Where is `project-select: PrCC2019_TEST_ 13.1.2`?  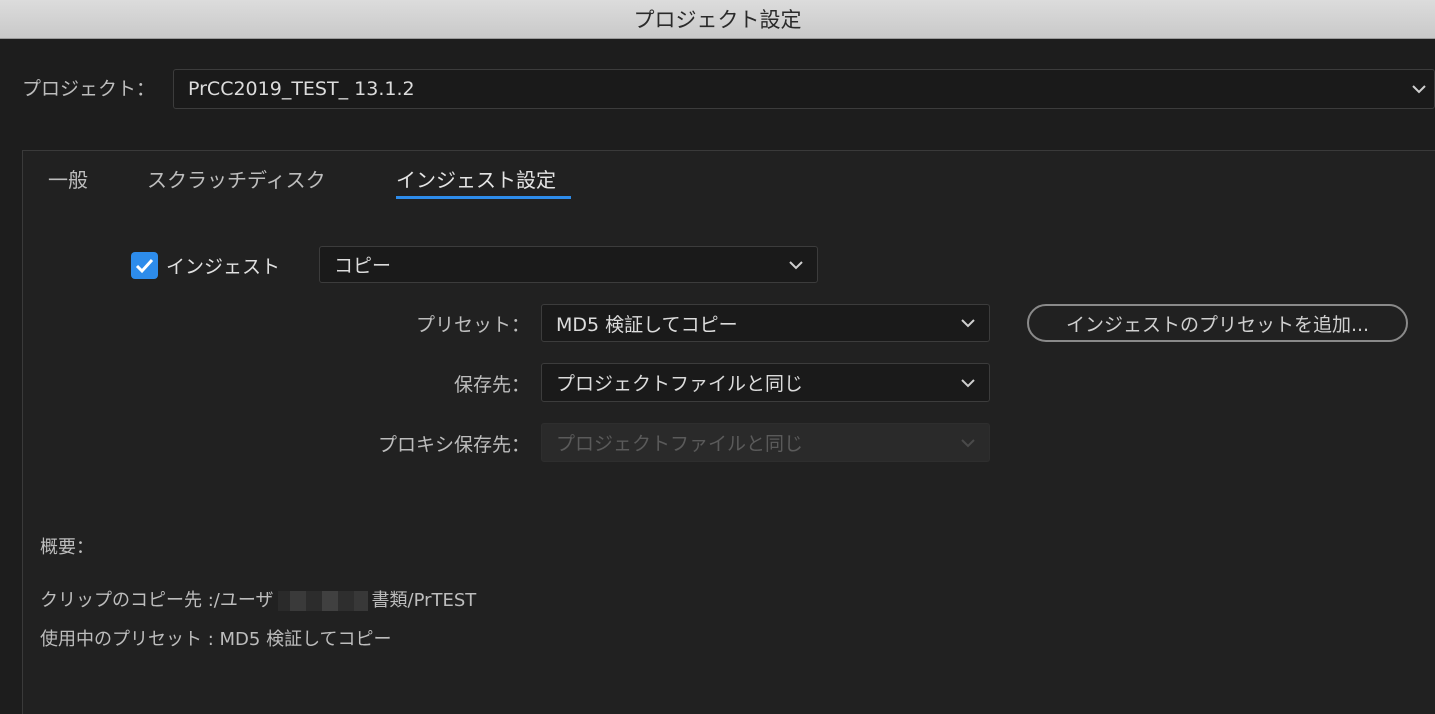
project-select: PrCC2019_TEST_ 13.1.2 is located at coordinates (804, 89).